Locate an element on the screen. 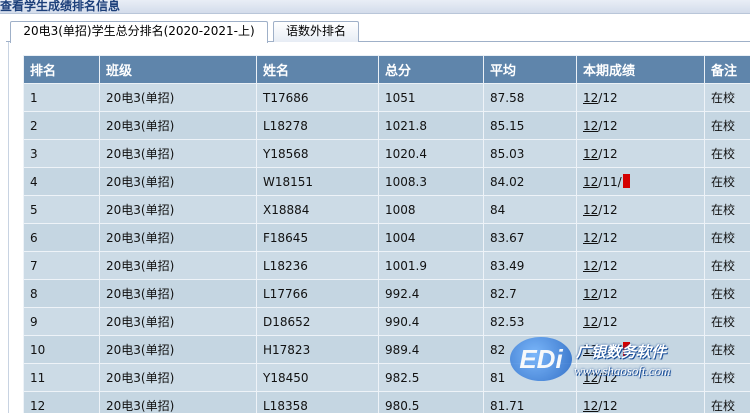 Image resolution: width=750 pixels, height=413 pixels. cell-total: 1008 is located at coordinates (431, 209).